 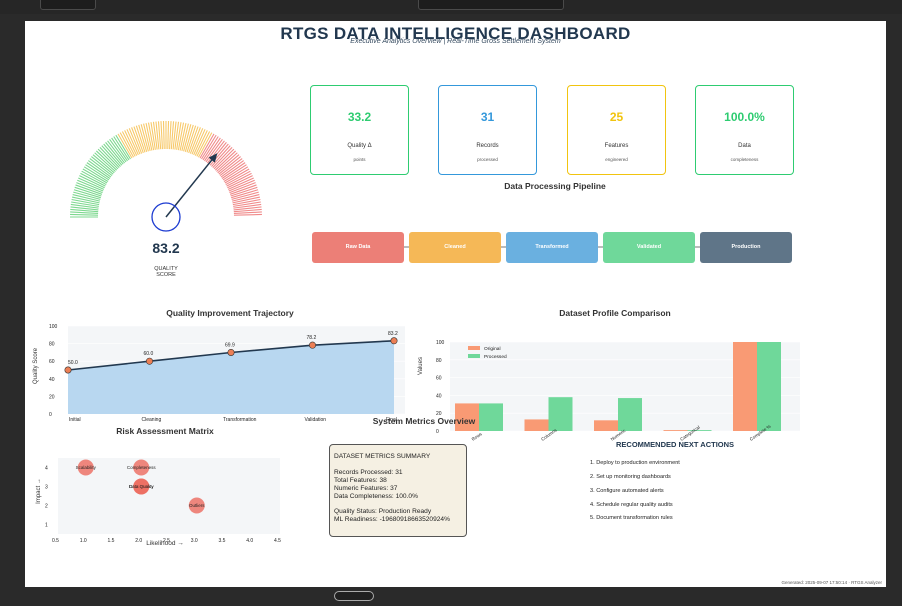 What do you see at coordinates (68, 5) in the screenshot?
I see `page-input` at bounding box center [68, 5].